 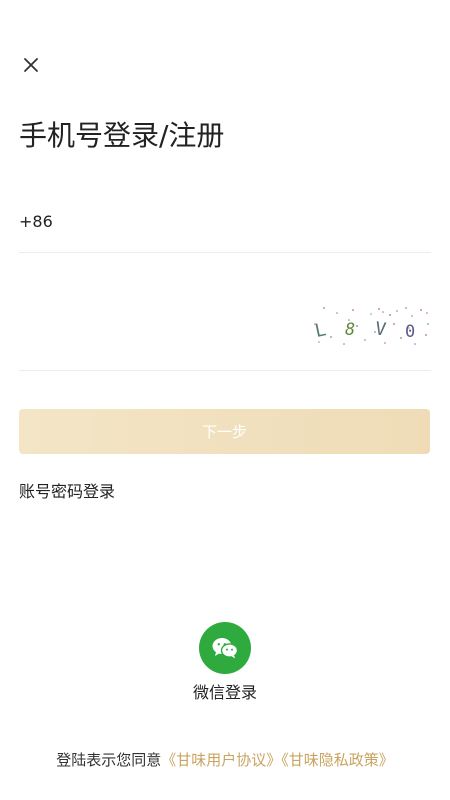 I want to click on close-icon, so click(x=31, y=65).